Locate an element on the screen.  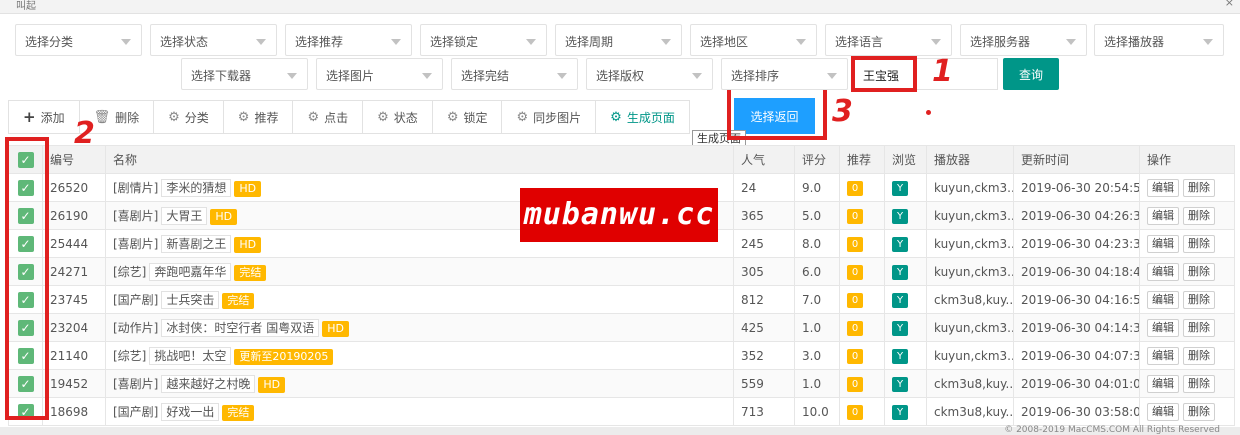
header-time: 更新时间 is located at coordinates (1076, 159).